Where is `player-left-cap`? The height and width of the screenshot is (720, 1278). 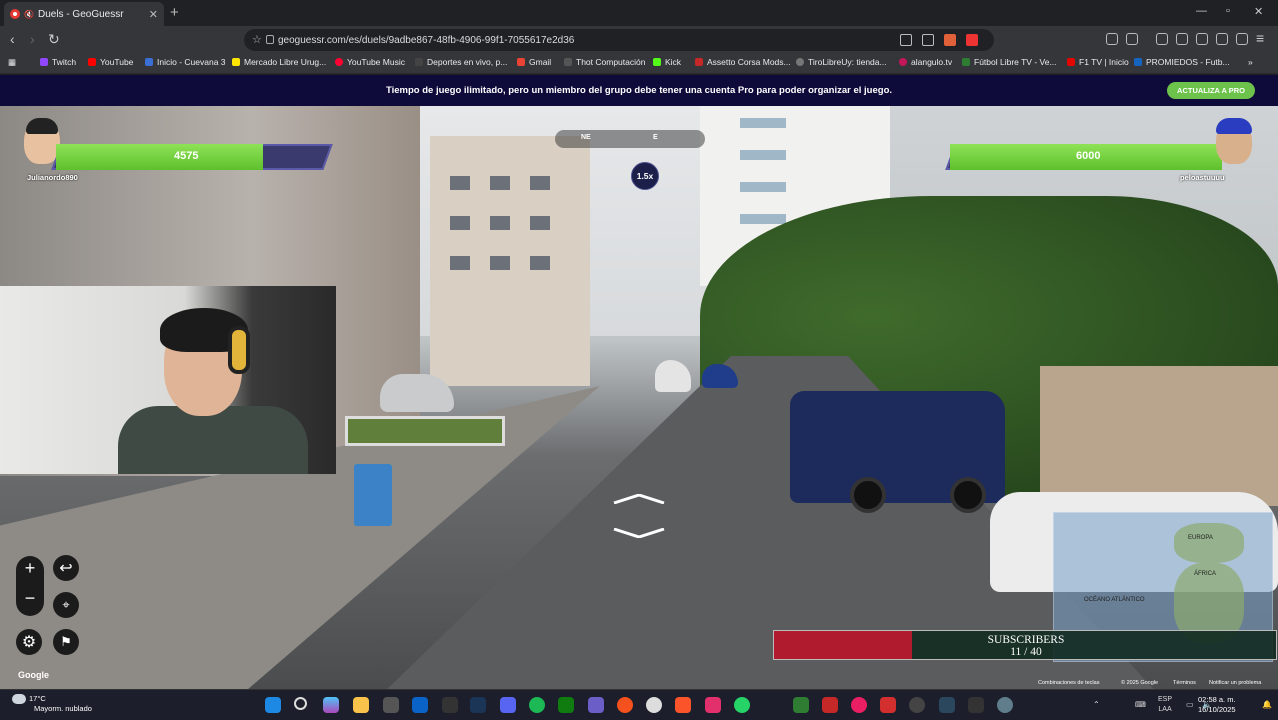
player-left-cap is located at coordinates (42, 126).